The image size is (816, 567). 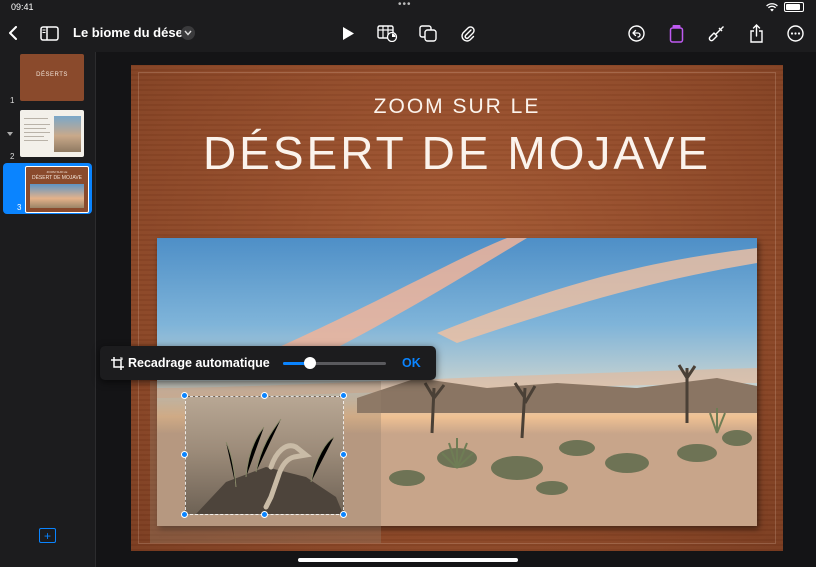 What do you see at coordinates (457, 107) in the screenshot?
I see `slide-subtitle: ZOOM SUR LE` at bounding box center [457, 107].